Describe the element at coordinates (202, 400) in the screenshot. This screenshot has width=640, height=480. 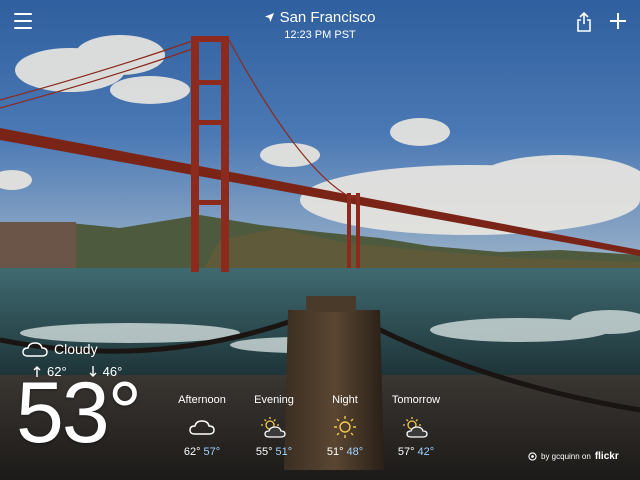
I see `forecast-label: Afternoon` at that location.